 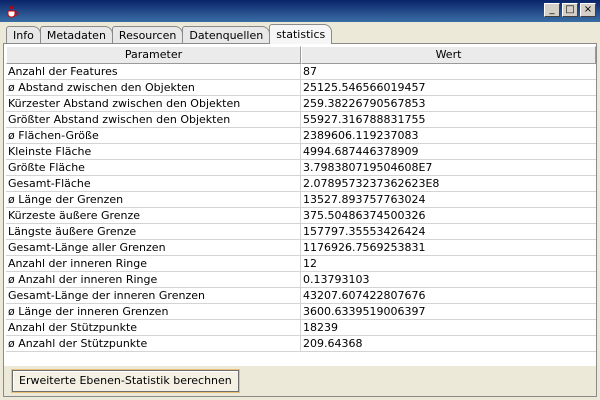 What do you see at coordinates (364, 103) in the screenshot?
I see `value-cell: 259.38226790567853` at bounding box center [364, 103].